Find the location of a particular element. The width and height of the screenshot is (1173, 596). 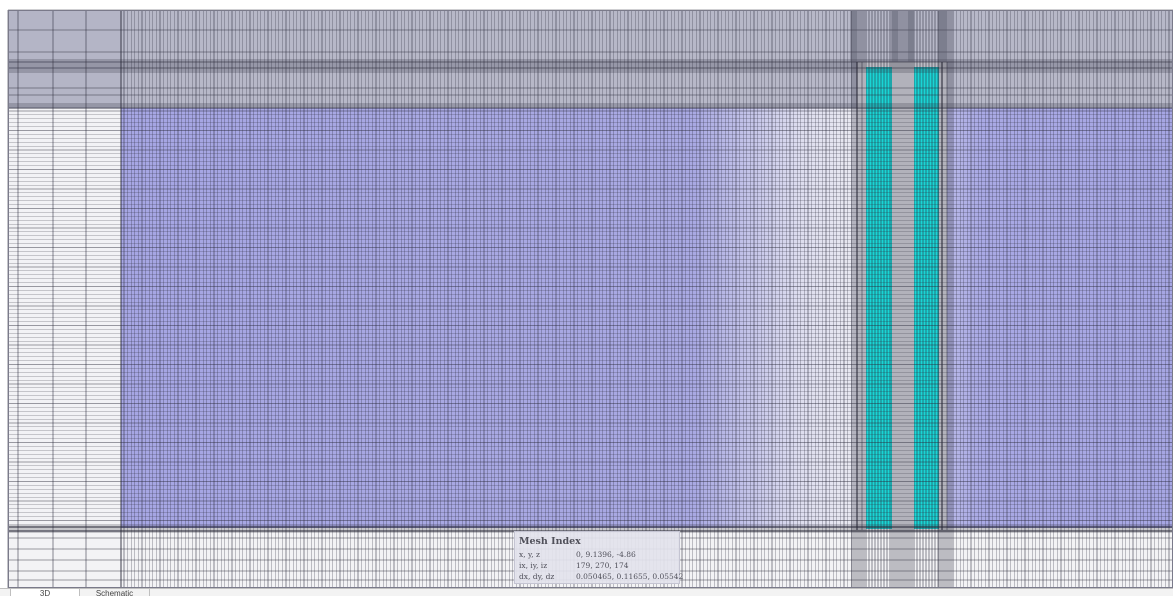

tab-schematic: Schematic is located at coordinates (115, 592).